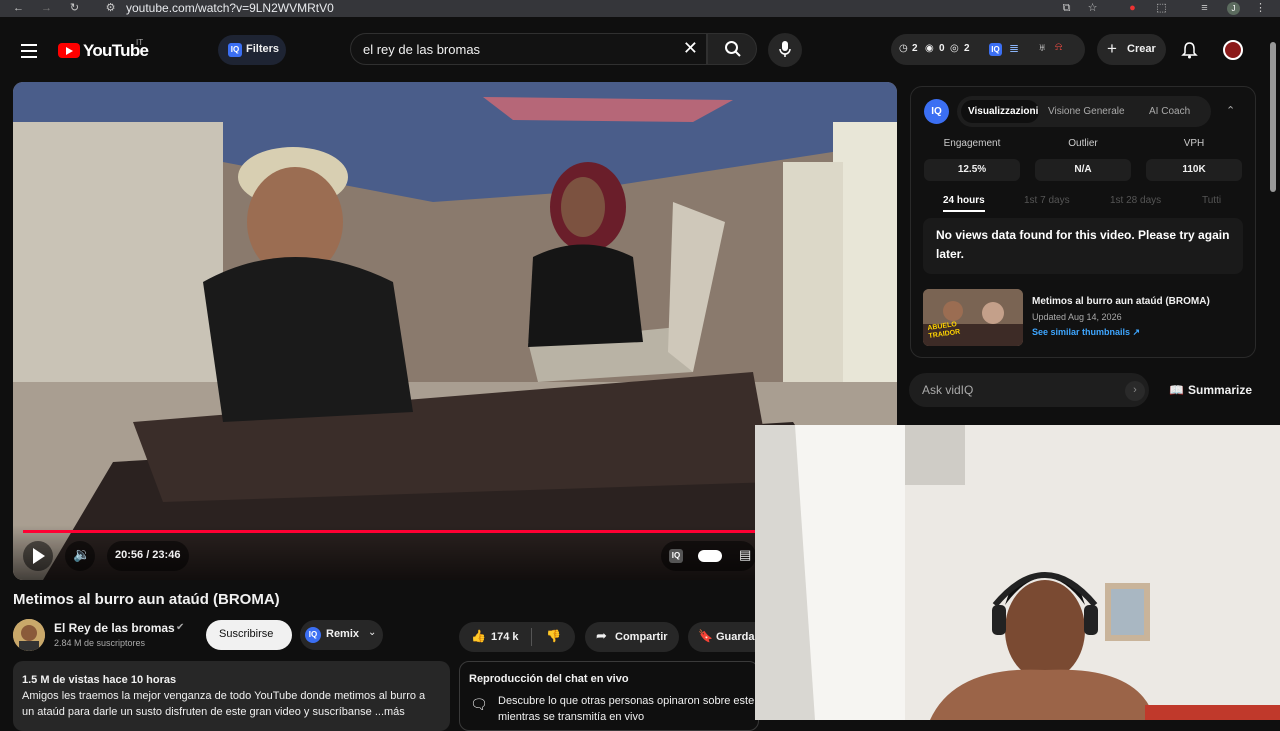 This screenshot has height=731, width=1280. I want to click on clock-icon: ◷, so click(903, 48).